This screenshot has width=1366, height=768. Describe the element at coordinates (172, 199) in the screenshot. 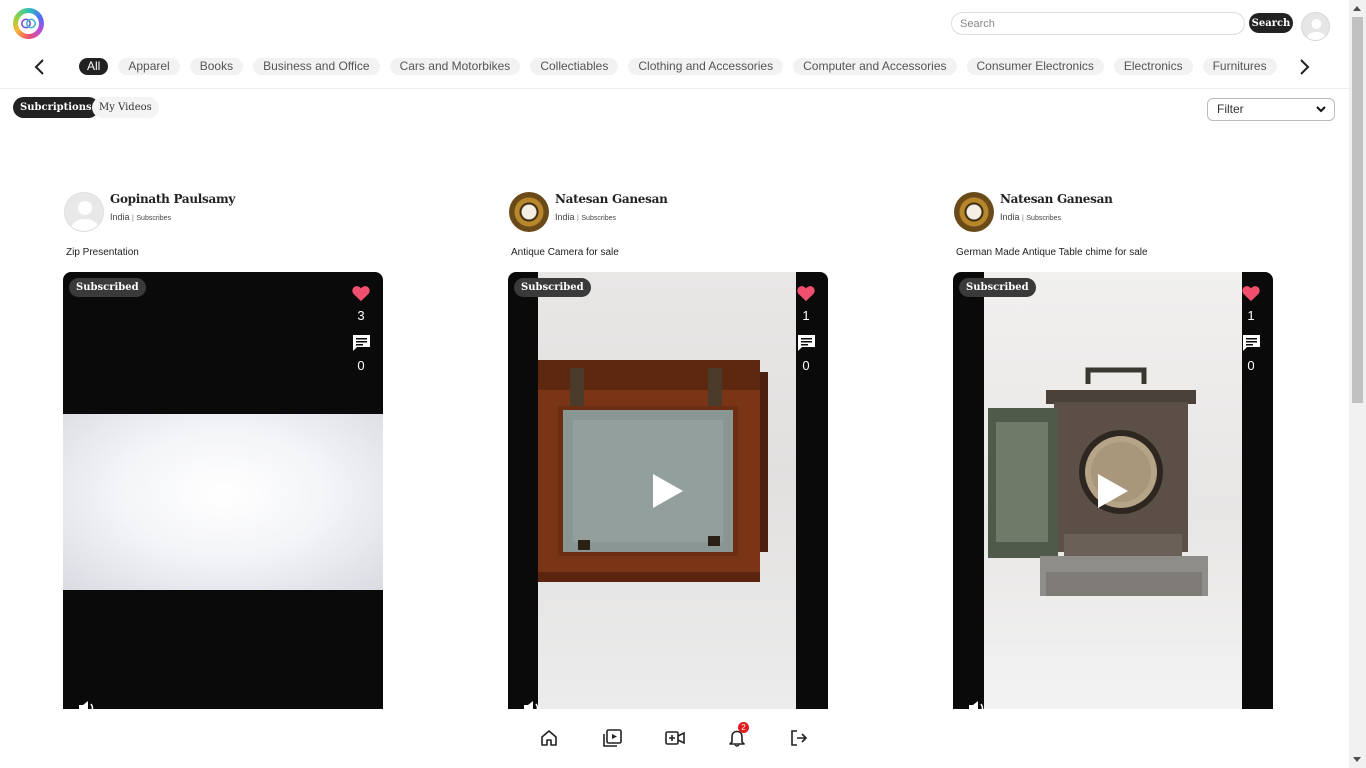

I see `author-name: Gopinath Paulsamy` at that location.